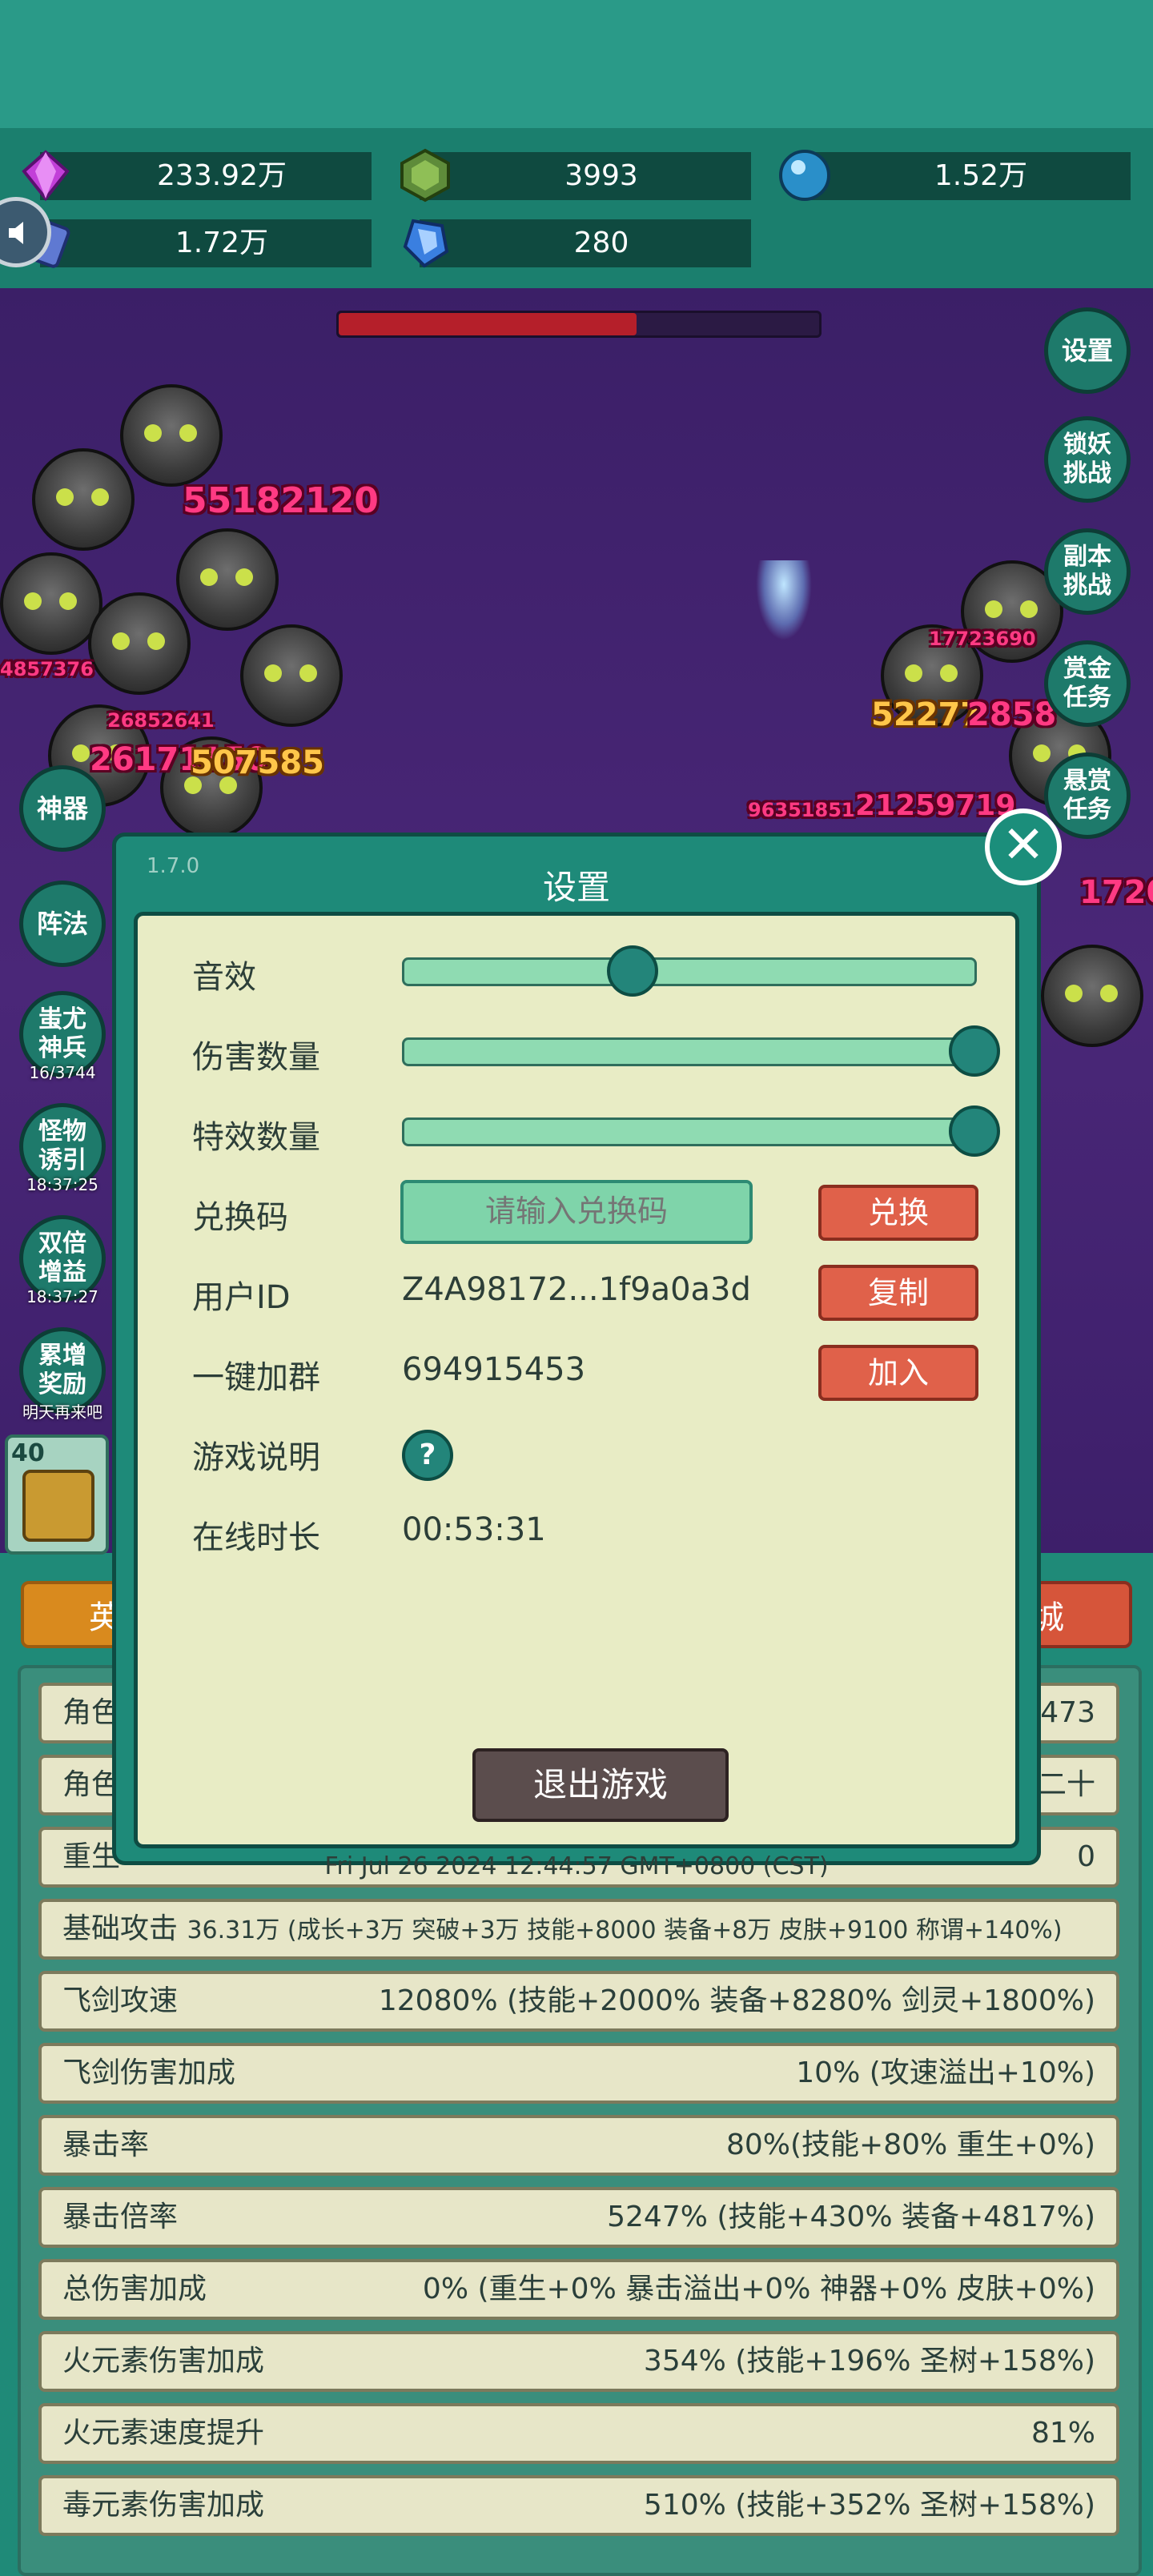 Image resolution: width=1153 pixels, height=2576 pixels. Describe the element at coordinates (1116, 892) in the screenshot. I see `damage-number: 1720` at that location.